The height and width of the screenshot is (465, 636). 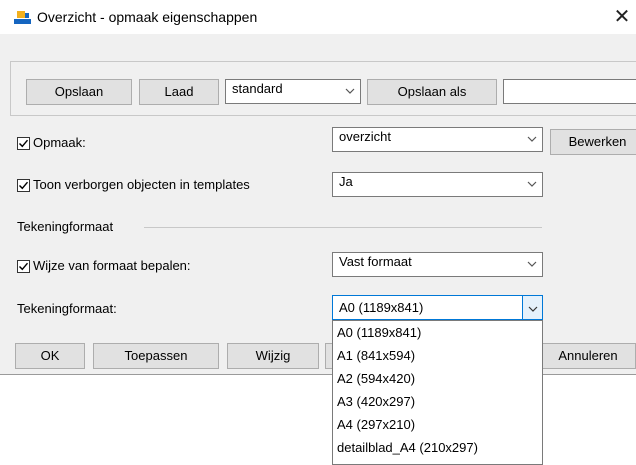 What do you see at coordinates (381, 307) in the screenshot?
I see `drawing-format-select-value: A0 (1189x841)` at bounding box center [381, 307].